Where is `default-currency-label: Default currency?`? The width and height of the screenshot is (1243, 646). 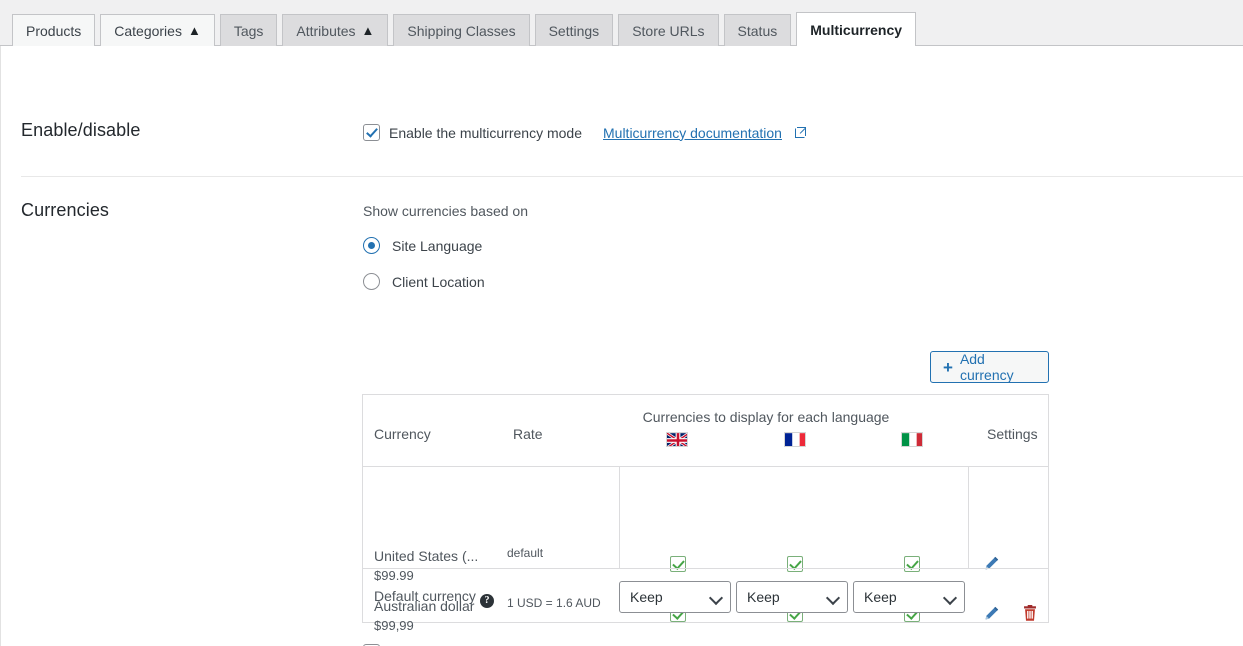 default-currency-label: Default currency? is located at coordinates (434, 598).